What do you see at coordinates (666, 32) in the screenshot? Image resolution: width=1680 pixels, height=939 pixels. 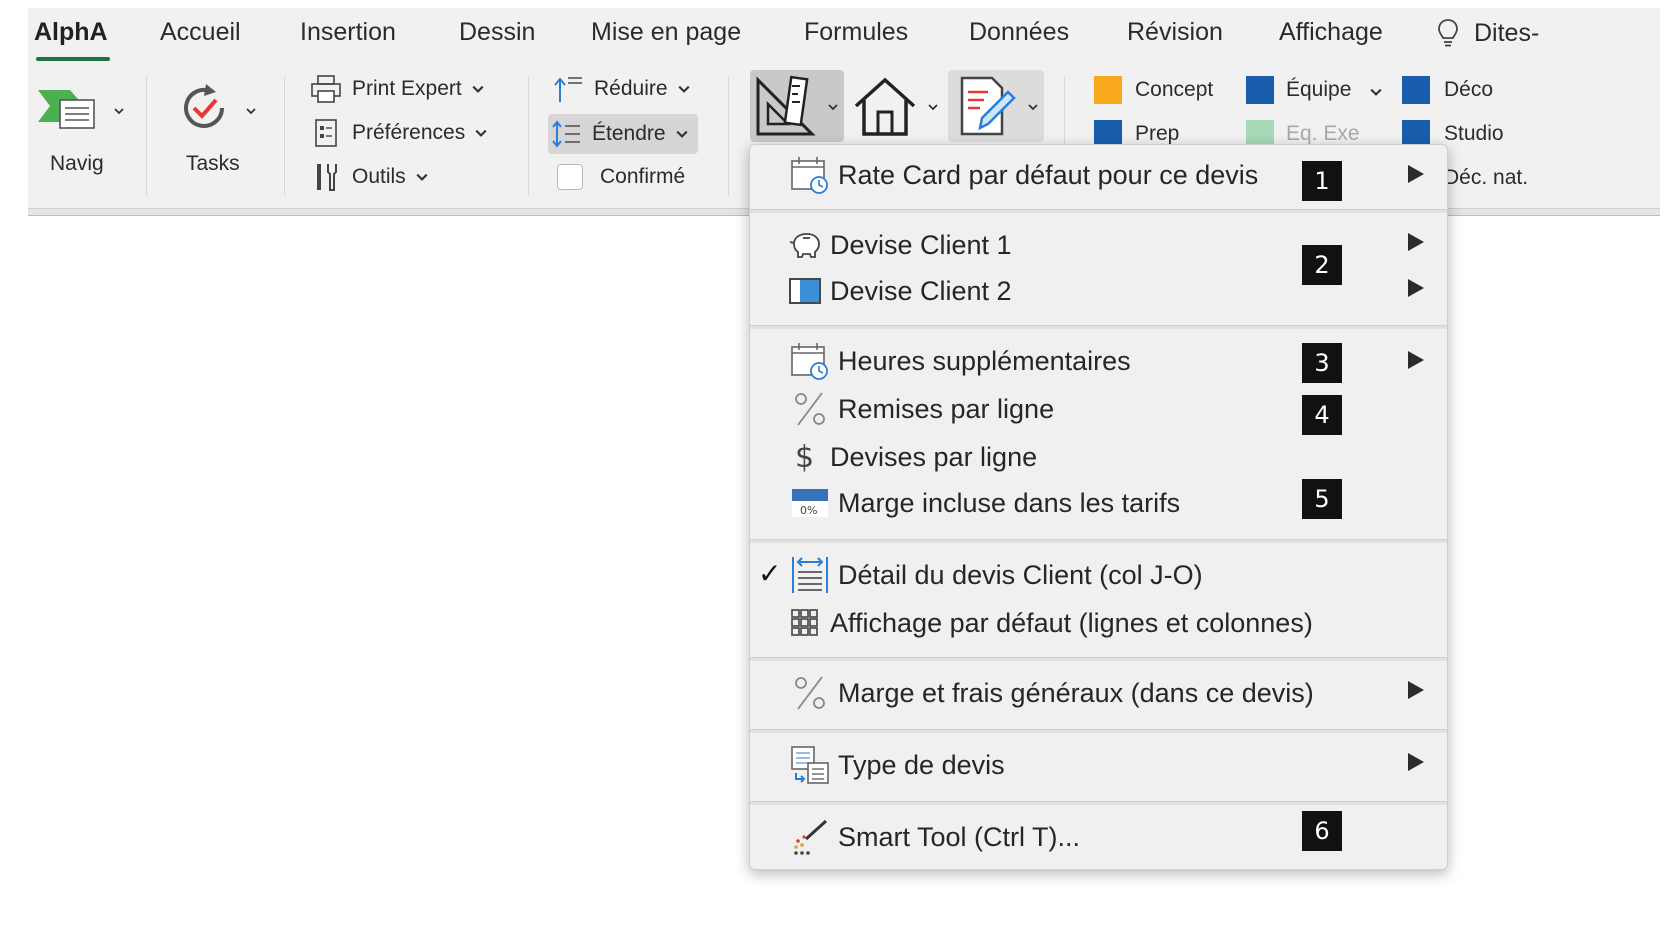 I see `tab-mise-en-page: Mise en page` at bounding box center [666, 32].